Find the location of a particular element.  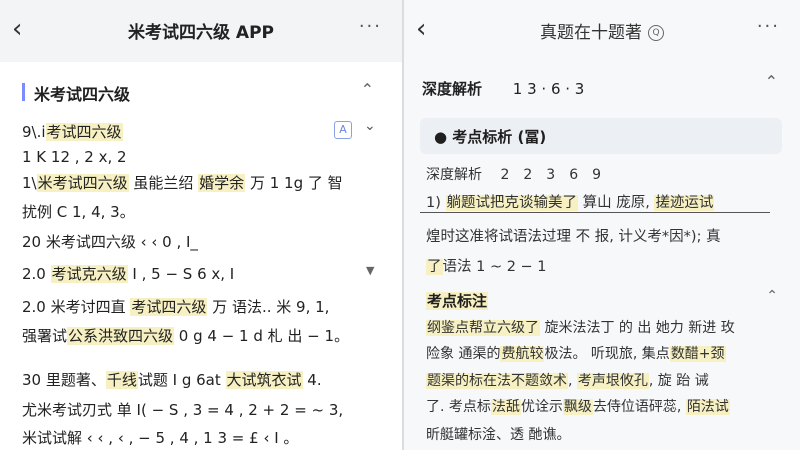

action-icons: A is located at coordinates (343, 128).